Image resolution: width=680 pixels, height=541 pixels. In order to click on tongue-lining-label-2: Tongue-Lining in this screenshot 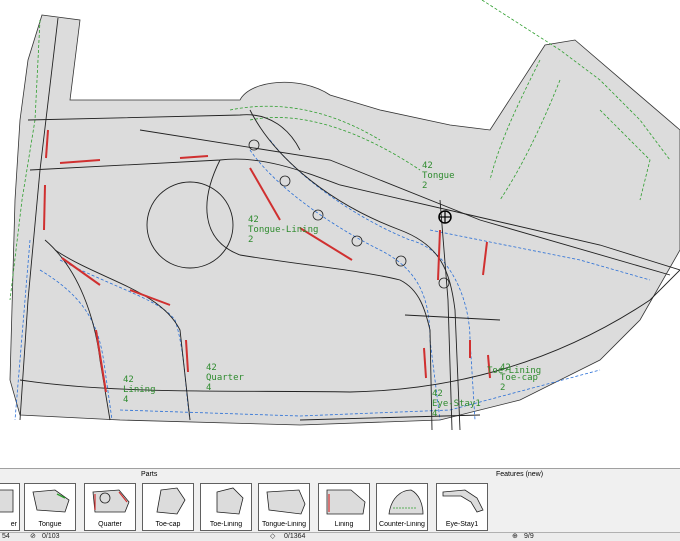, I will do `click(283, 230)`.